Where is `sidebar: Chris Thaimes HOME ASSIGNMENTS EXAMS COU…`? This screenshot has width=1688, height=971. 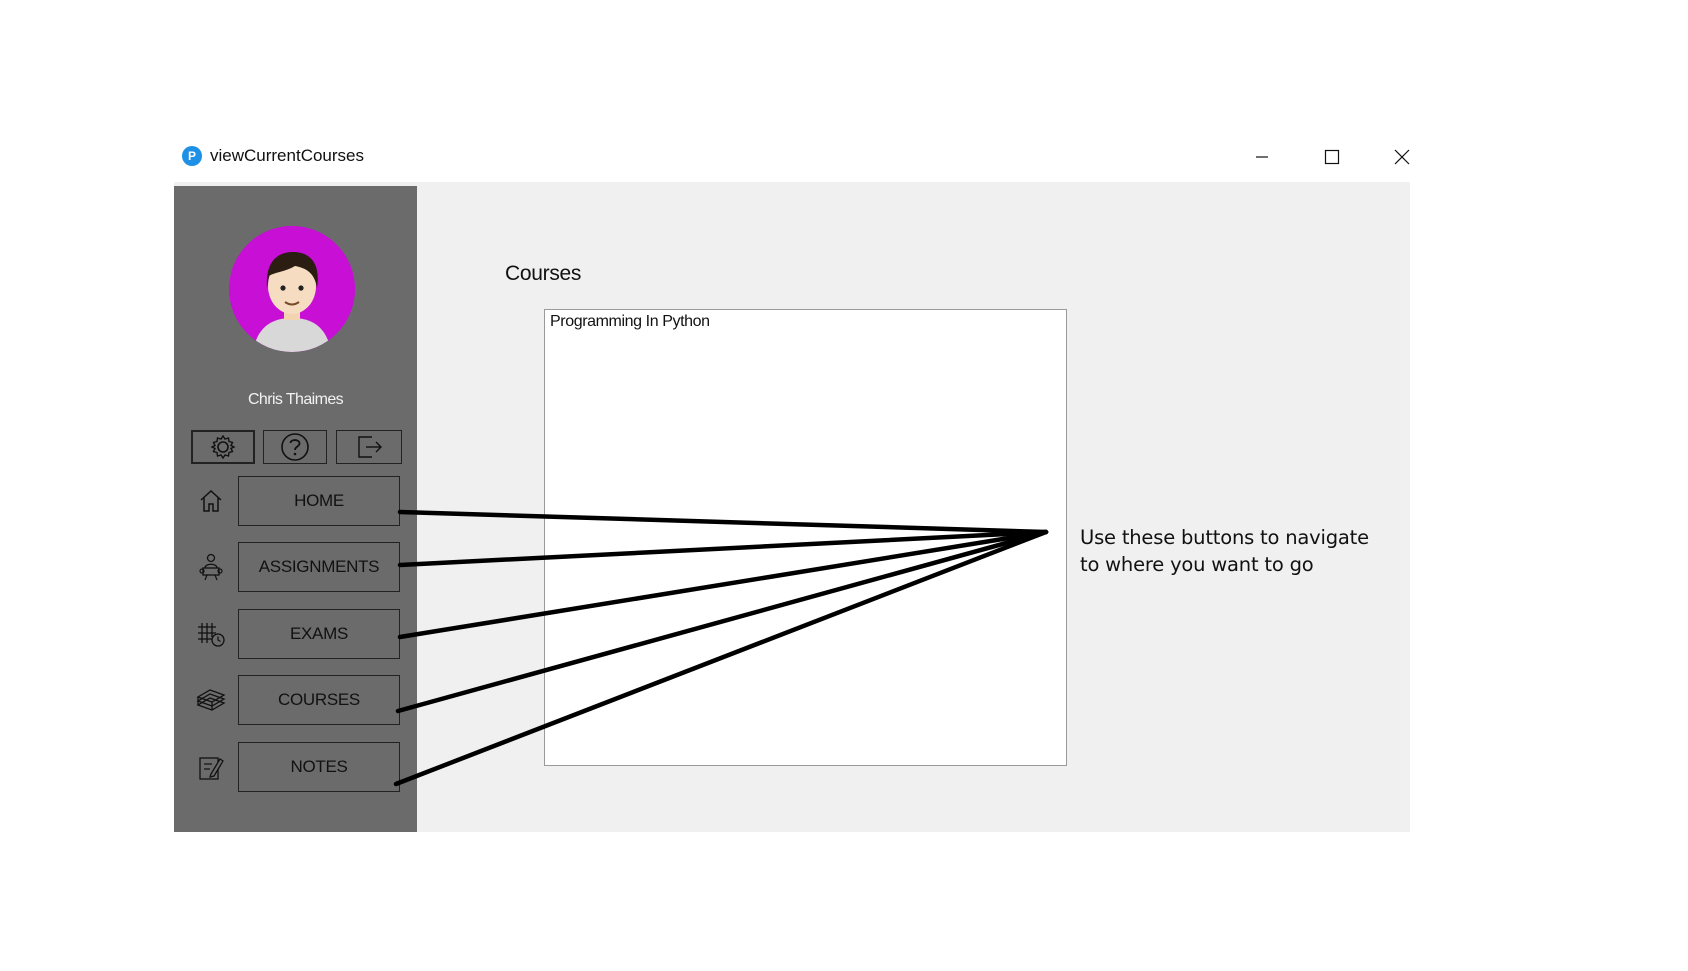
sidebar: Chris Thaimes HOME ASSIGNMENTS EXAMS COU… is located at coordinates (295, 509).